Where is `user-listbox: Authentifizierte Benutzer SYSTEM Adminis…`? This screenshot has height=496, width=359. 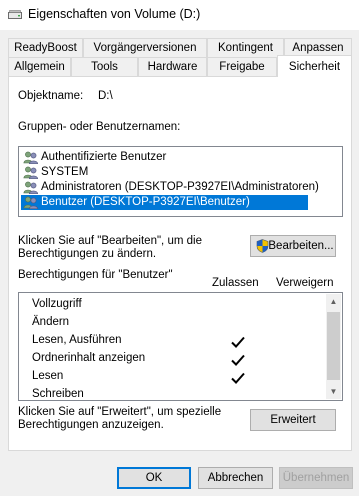 user-listbox: Authentifizierte Benutzer SYSTEM Adminis… is located at coordinates (180, 181).